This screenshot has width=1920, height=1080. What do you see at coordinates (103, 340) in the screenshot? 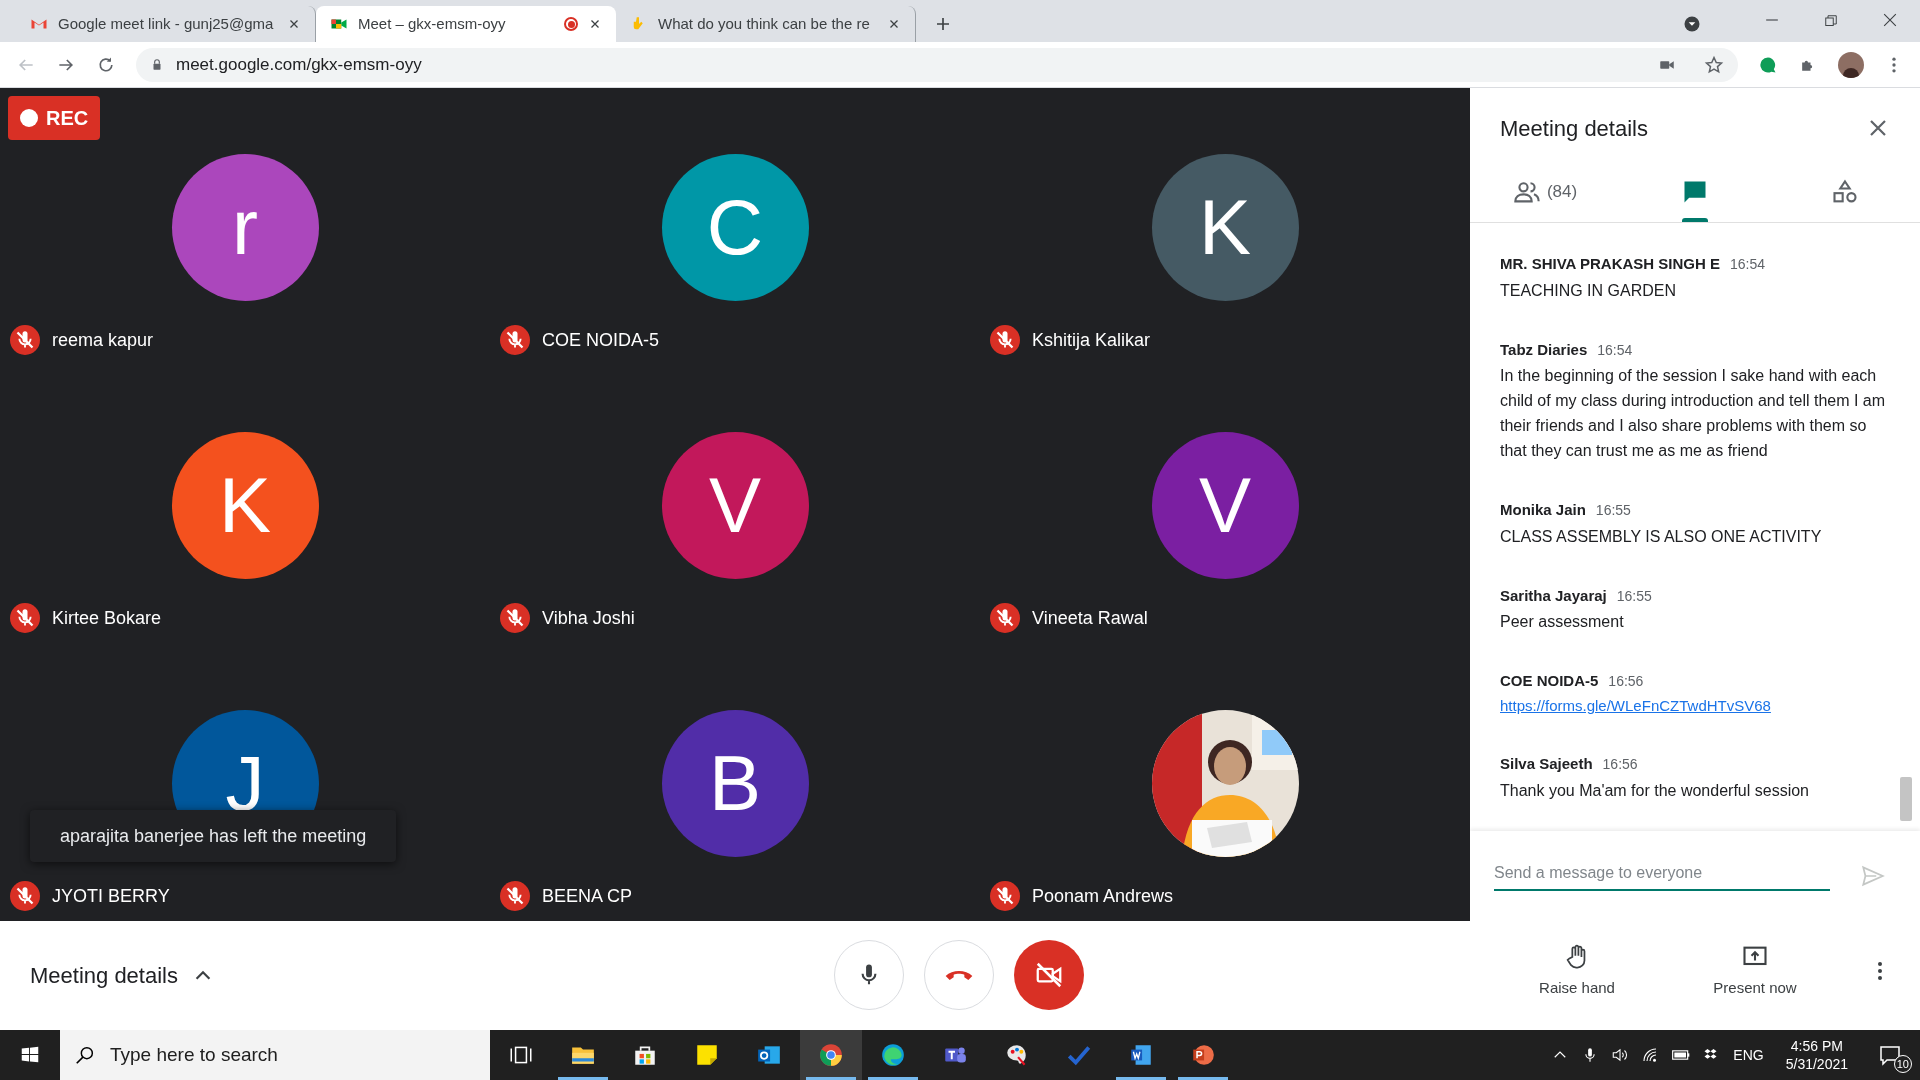
I see `participant-name: reema kapur` at bounding box center [103, 340].